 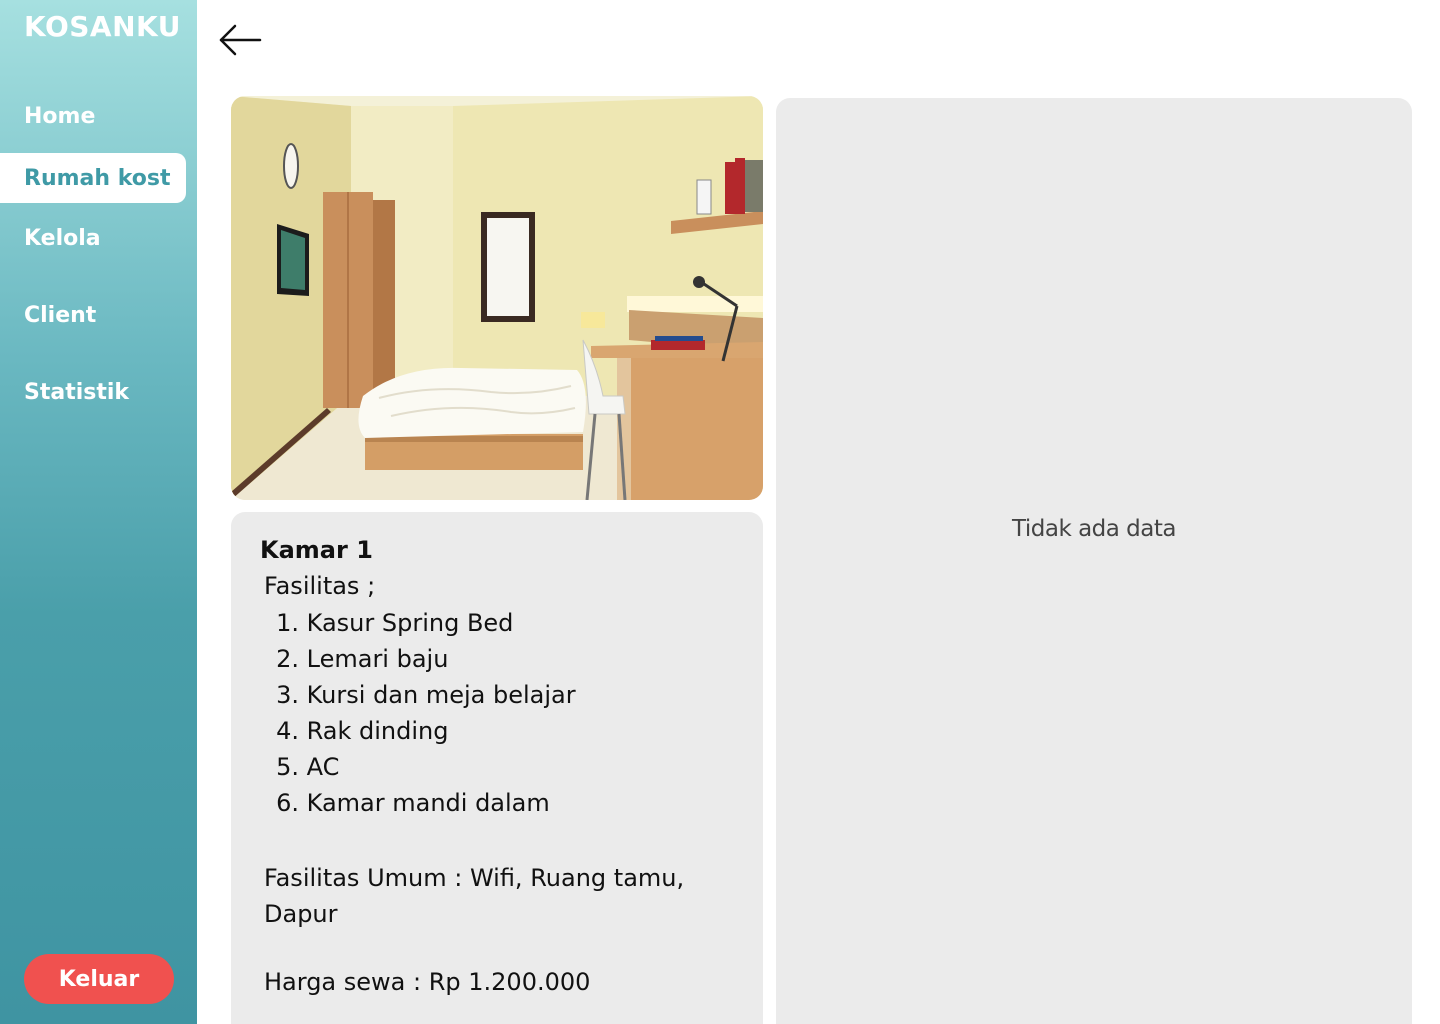 I want to click on list-item-text: Kamar mandi dalam, so click(x=428, y=803).